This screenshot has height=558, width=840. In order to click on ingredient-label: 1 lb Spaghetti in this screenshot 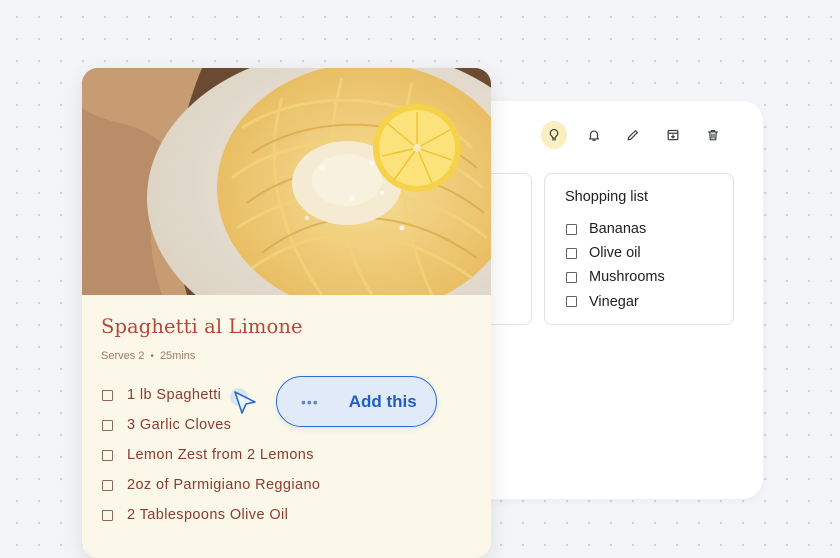, I will do `click(174, 395)`.